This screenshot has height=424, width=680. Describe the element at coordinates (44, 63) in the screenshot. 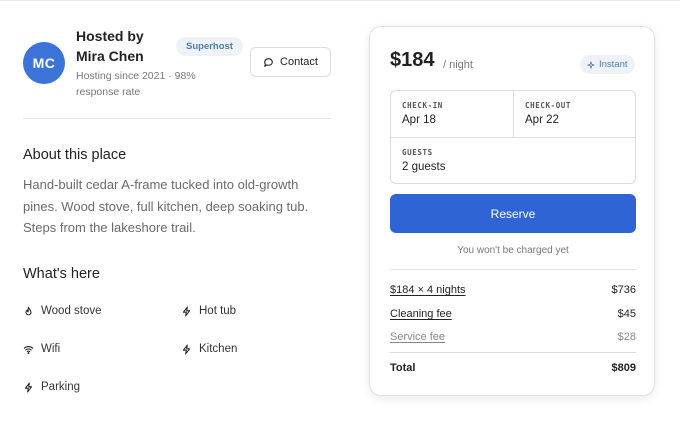

I see `avatar: MC` at that location.